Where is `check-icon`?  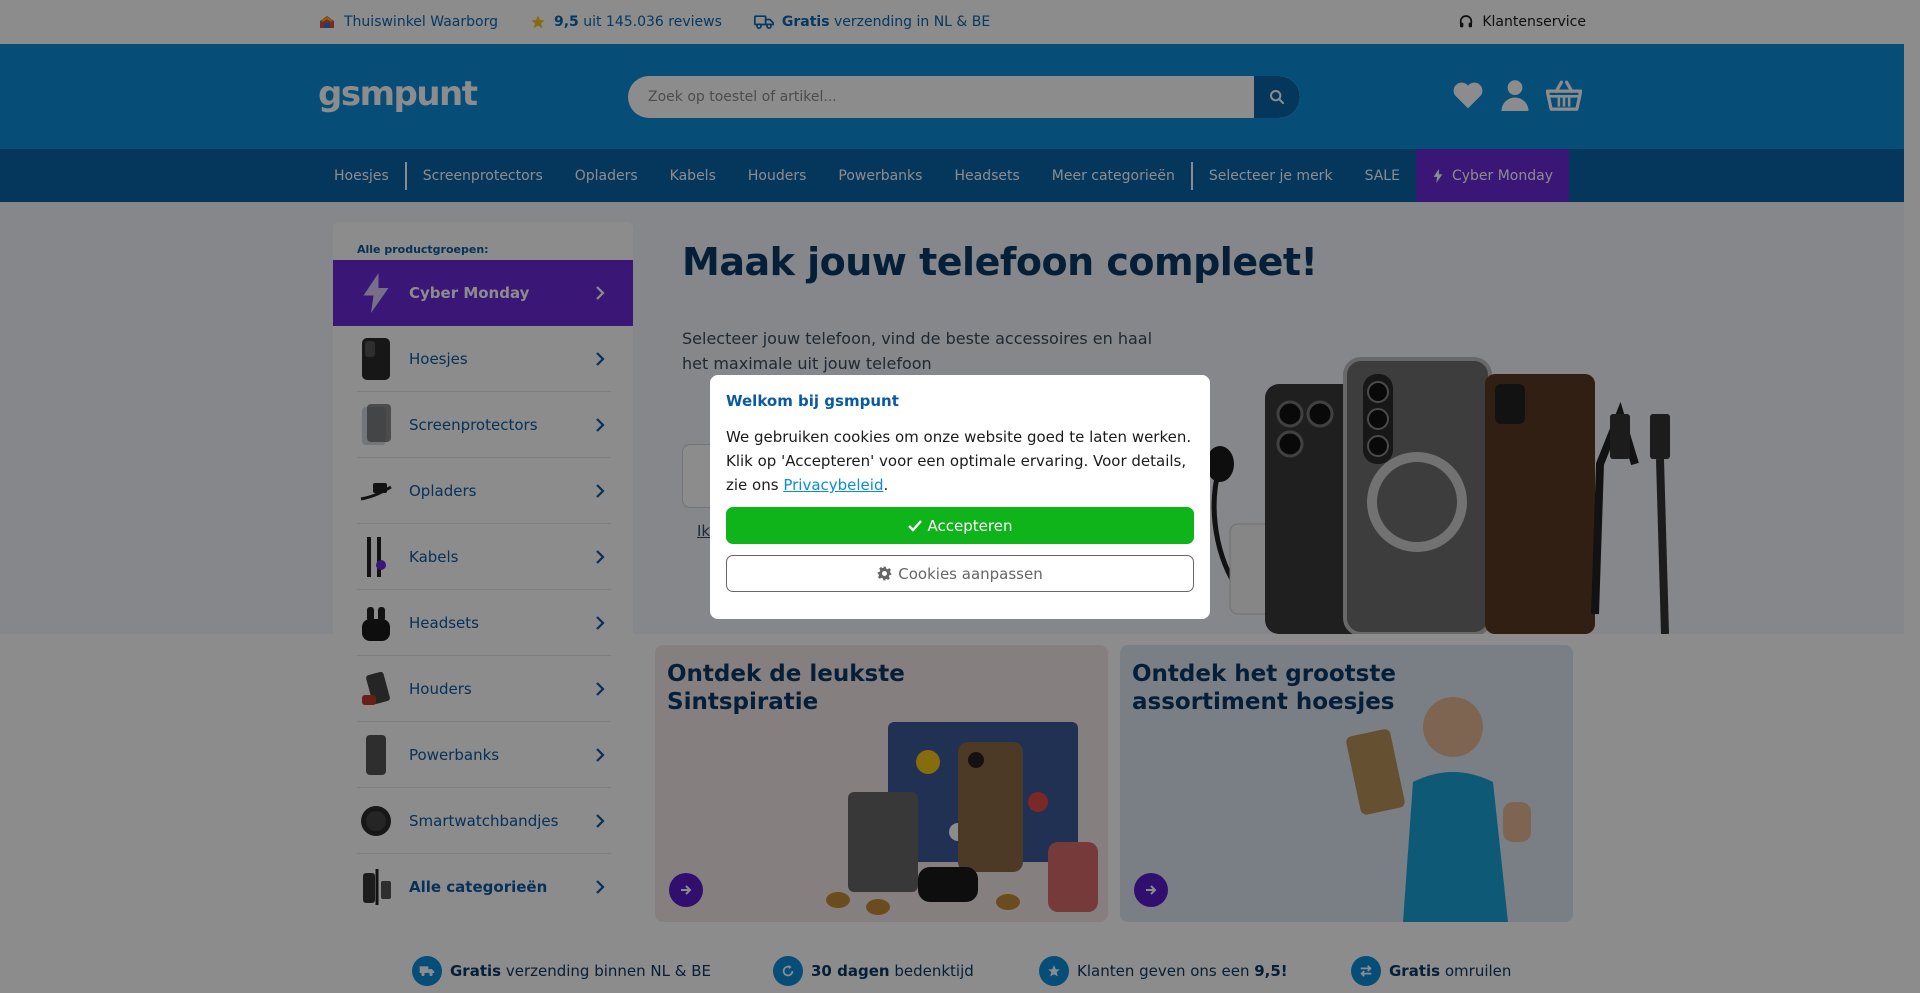 check-icon is located at coordinates (914, 525).